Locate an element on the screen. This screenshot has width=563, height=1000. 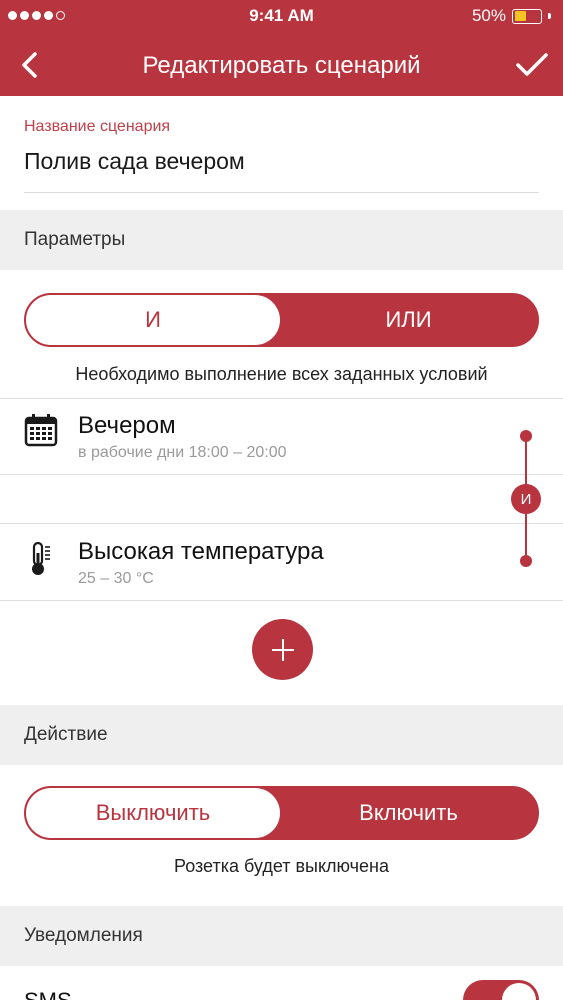
scenario-name-underline is located at coordinates (281, 192).